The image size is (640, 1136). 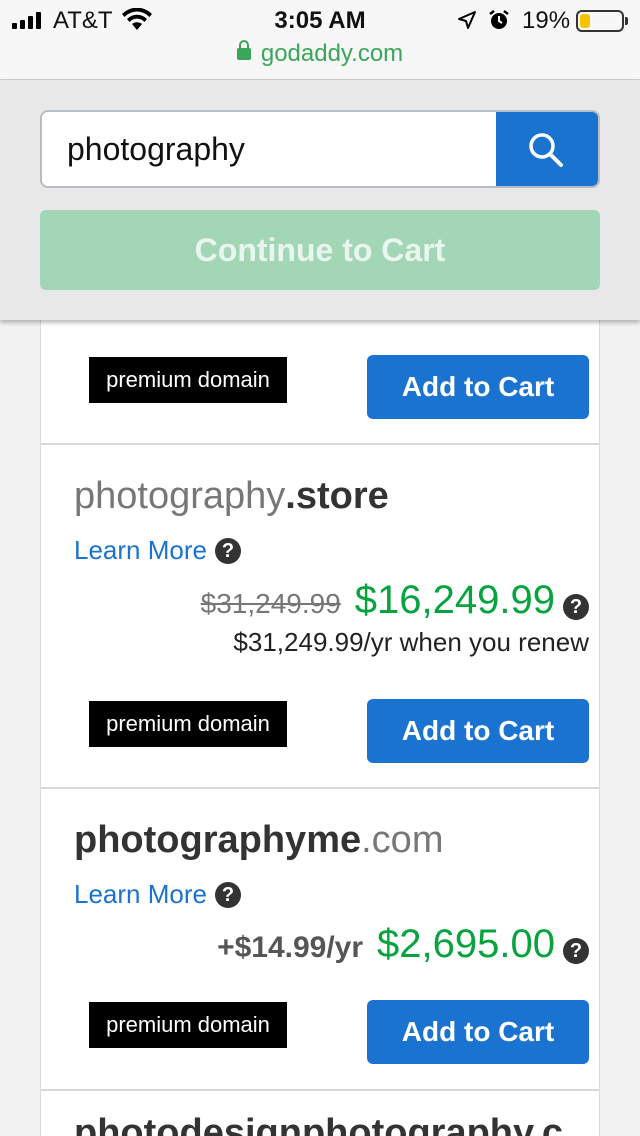 I want to click on domain-result-card: premium domain Add to Cart, so click(x=320, y=372).